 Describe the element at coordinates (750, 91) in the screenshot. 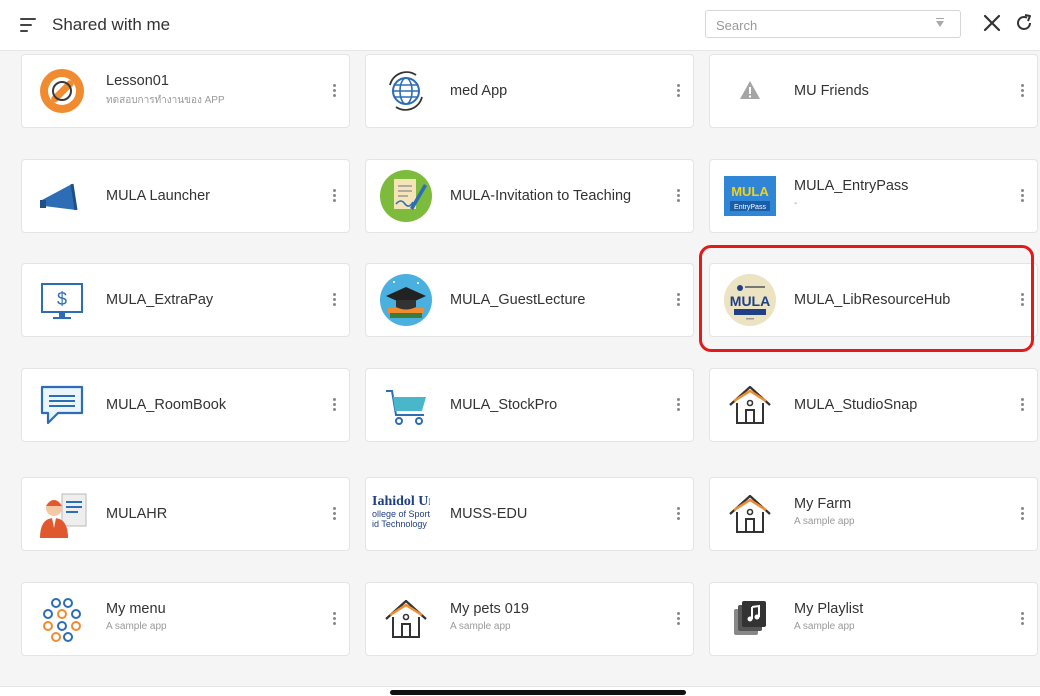

I see `warning-icon` at that location.